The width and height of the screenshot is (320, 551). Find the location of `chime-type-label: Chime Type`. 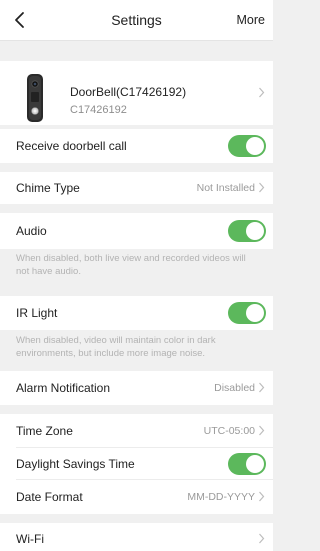

chime-type-label: Chime Type is located at coordinates (48, 188).